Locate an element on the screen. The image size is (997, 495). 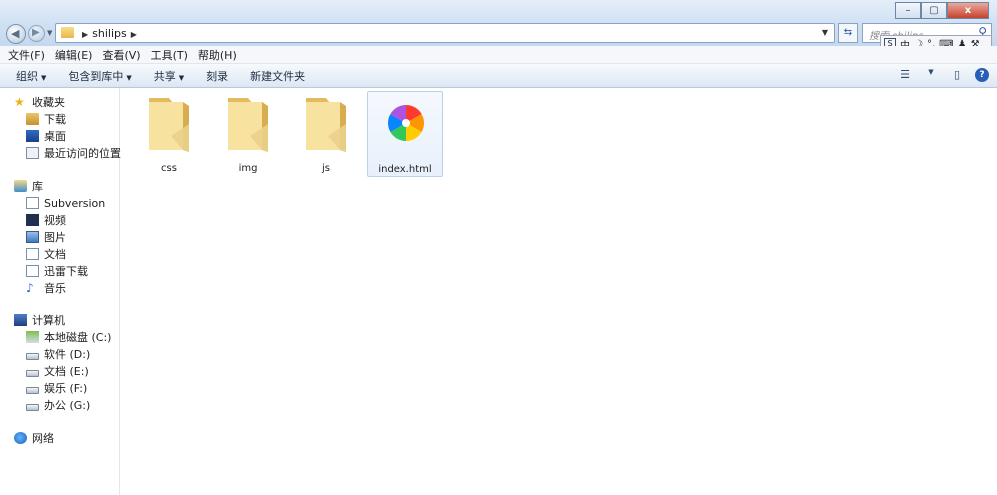
maximize-button: ▢ is located at coordinates (934, 10).